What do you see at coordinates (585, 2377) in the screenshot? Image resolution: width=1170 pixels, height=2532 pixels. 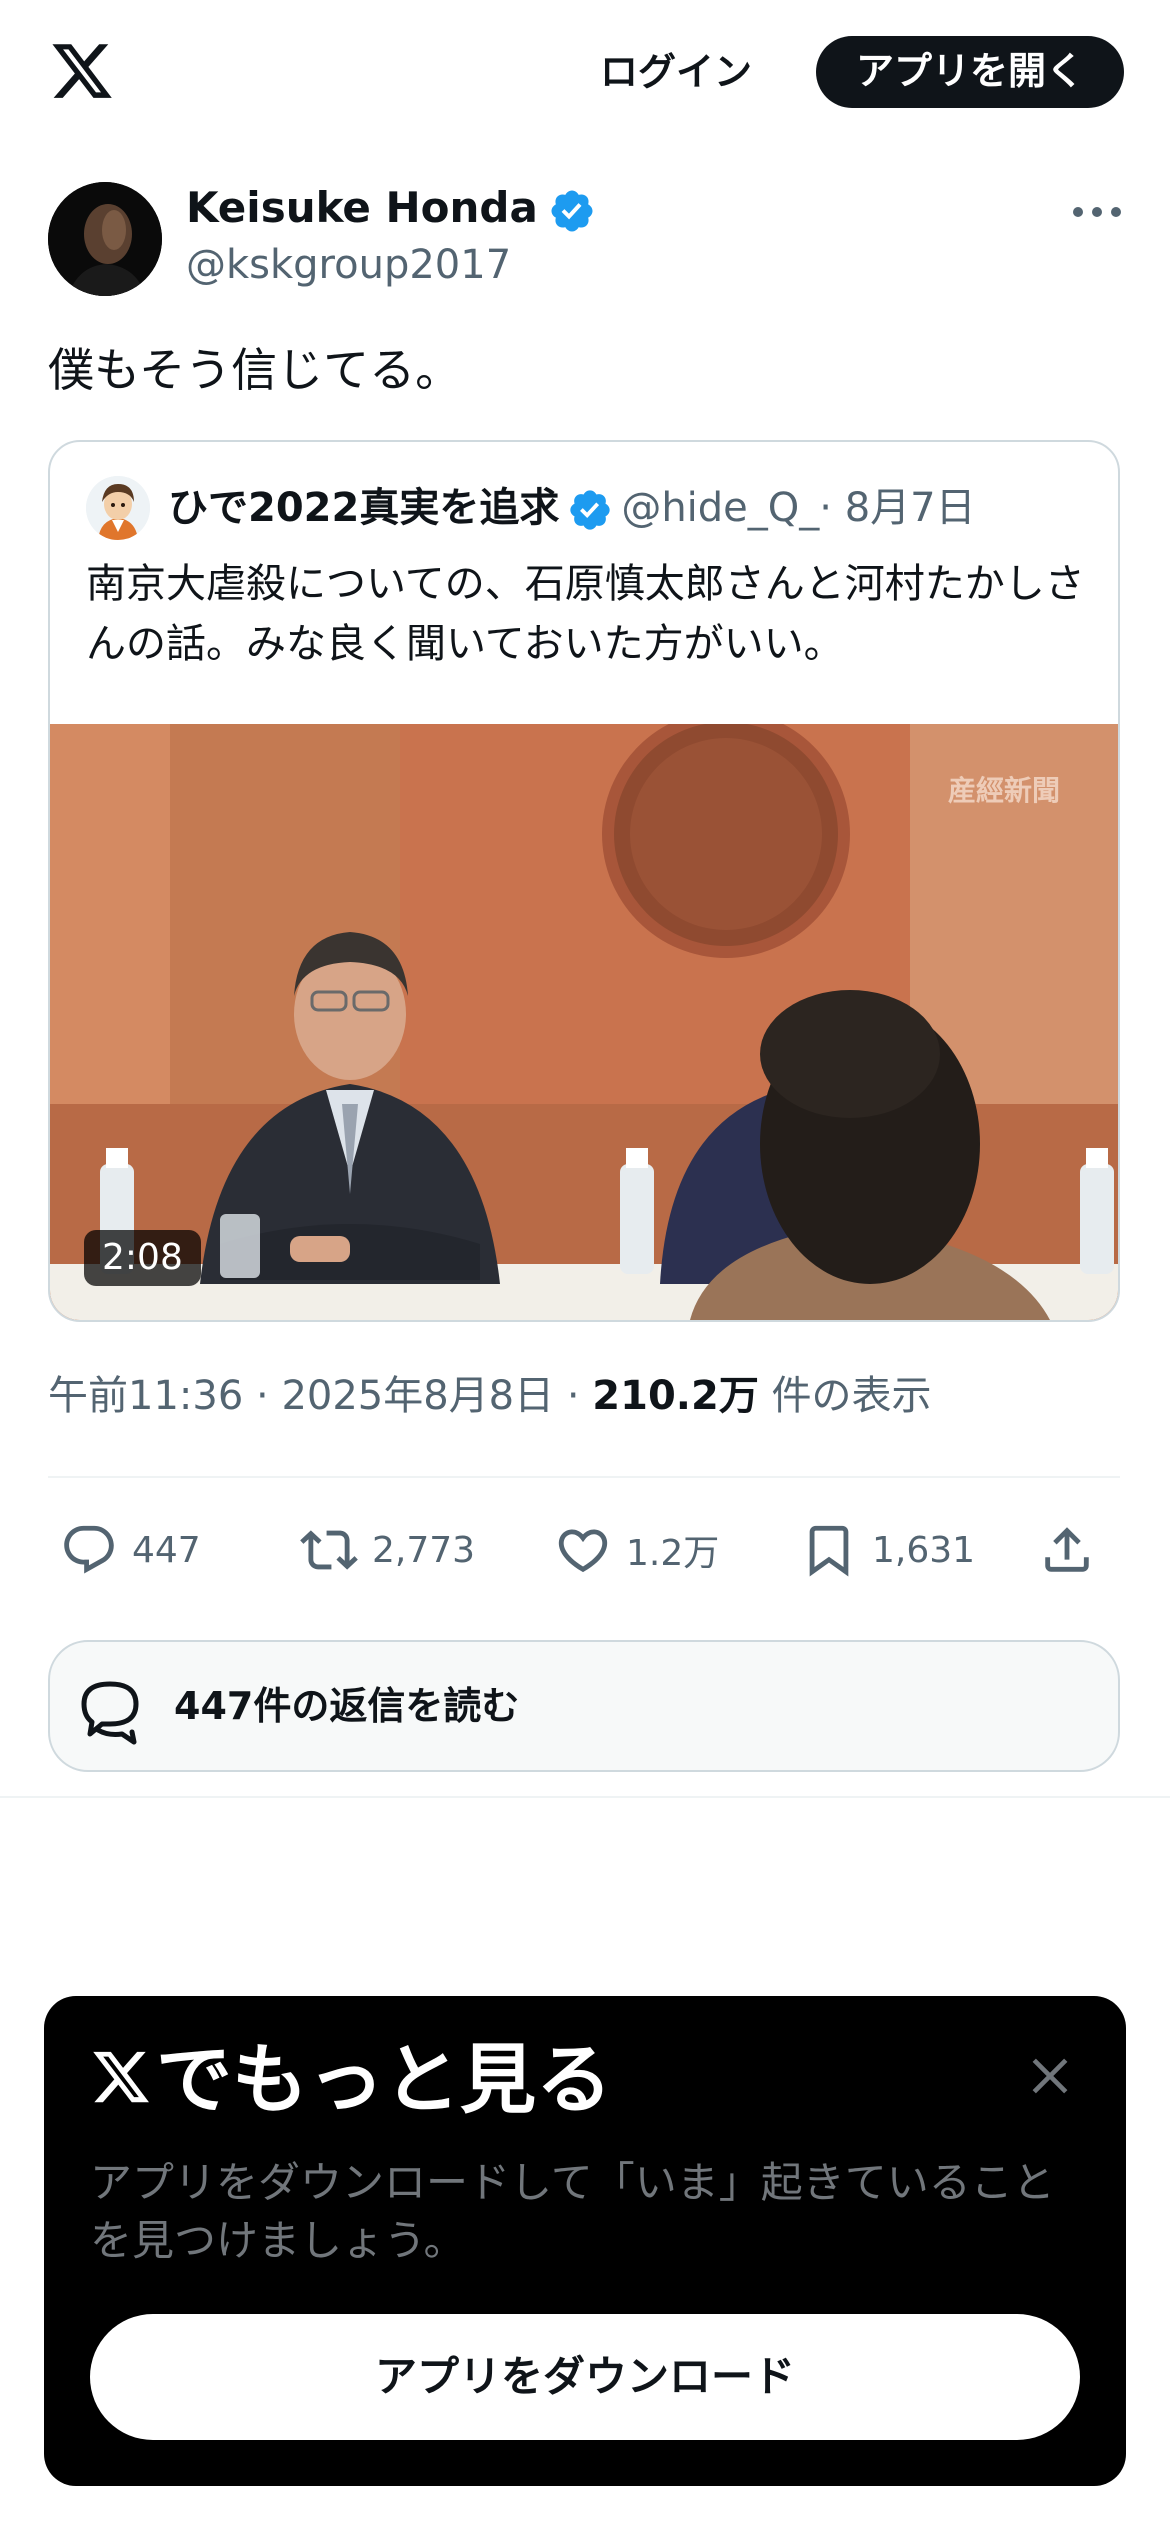 I see `download-app-button: アプリをダウンロード` at bounding box center [585, 2377].